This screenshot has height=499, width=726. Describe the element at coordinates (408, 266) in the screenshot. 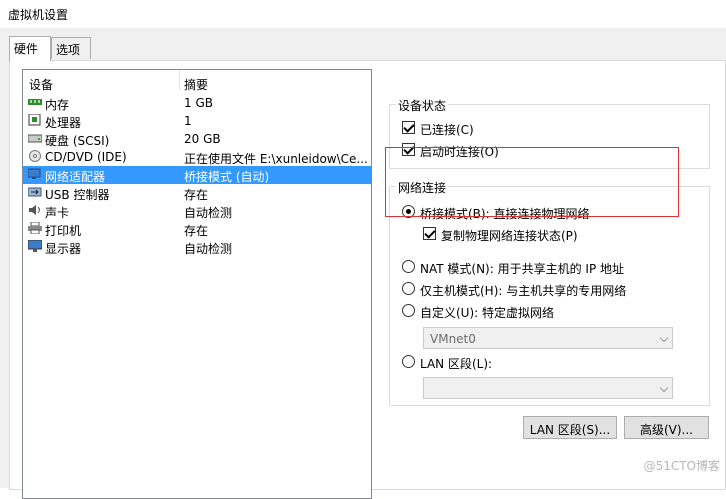

I see `nat-radio` at that location.